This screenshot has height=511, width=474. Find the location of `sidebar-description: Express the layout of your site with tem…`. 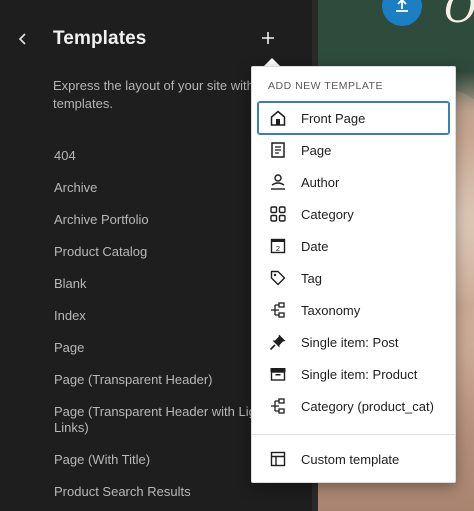

sidebar-description: Express the layout of your site with tem… is located at coordinates (153, 94).